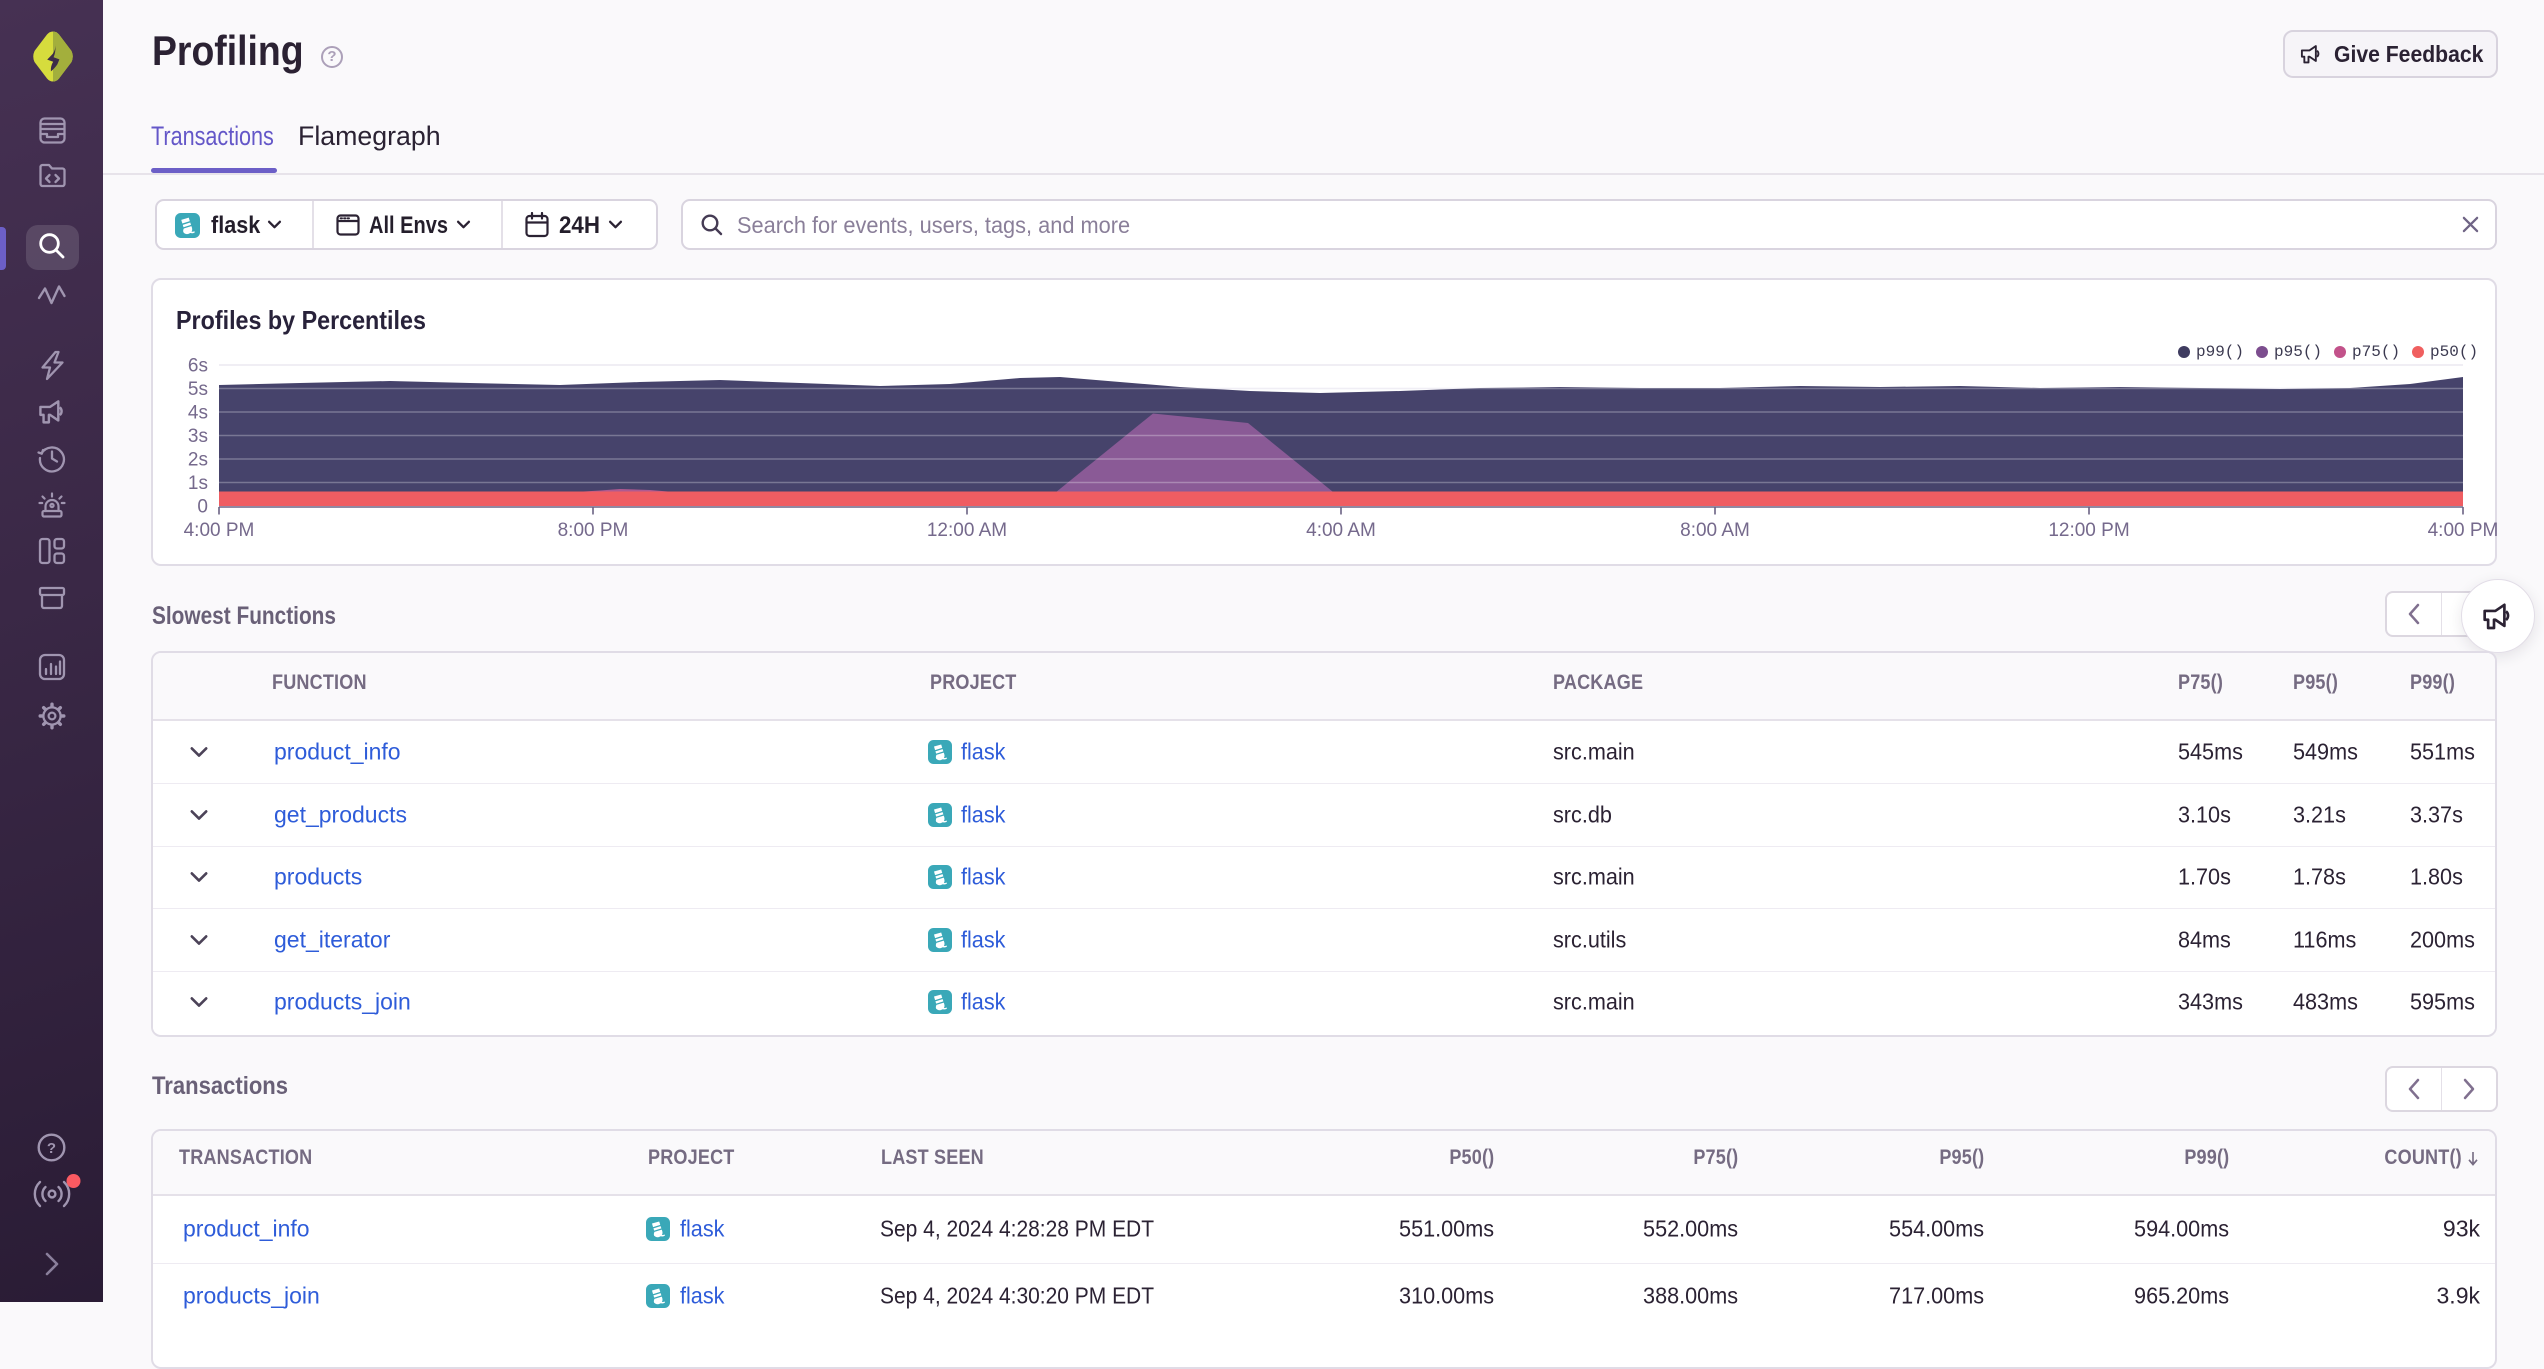 The width and height of the screenshot is (2544, 1369). What do you see at coordinates (202, 507) in the screenshot?
I see `svg-text: 0` at bounding box center [202, 507].